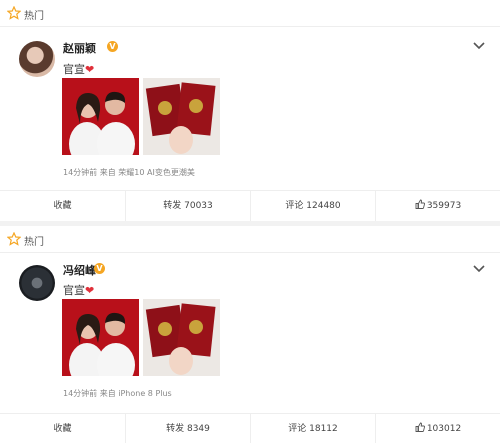 This screenshot has width=500, height=443. Describe the element at coordinates (79, 270) in the screenshot. I see `user-name: 冯绍峰` at that location.